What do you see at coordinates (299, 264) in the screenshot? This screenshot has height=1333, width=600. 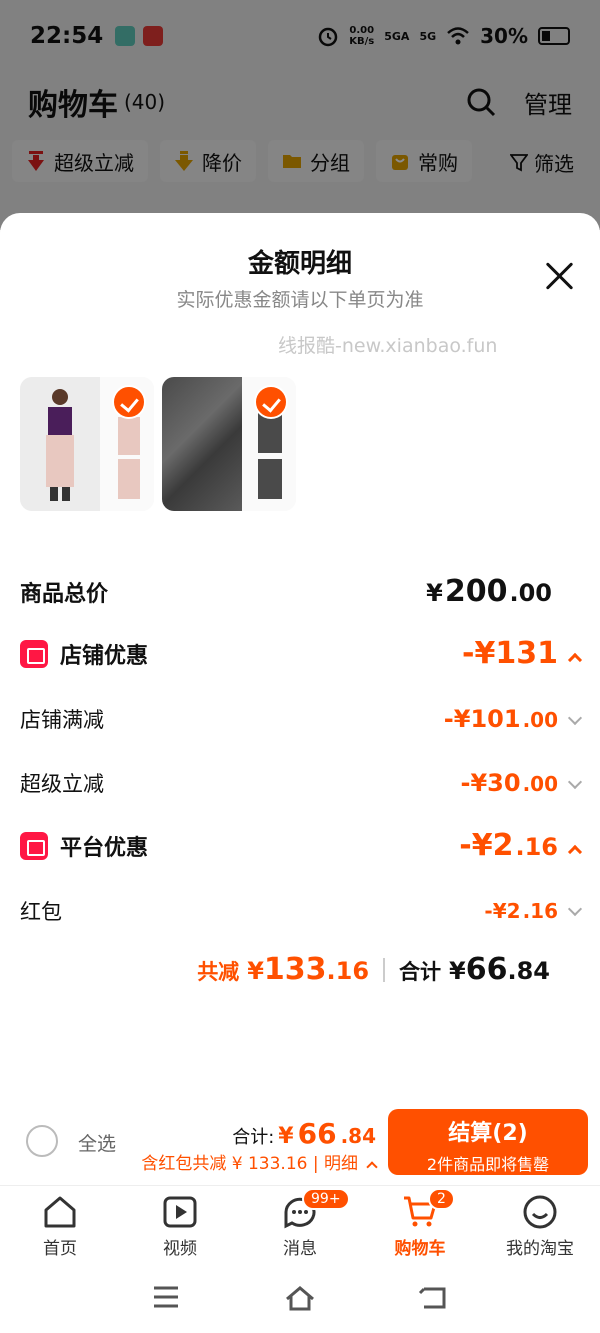 I see `sheet-title: 金额明细` at bounding box center [299, 264].